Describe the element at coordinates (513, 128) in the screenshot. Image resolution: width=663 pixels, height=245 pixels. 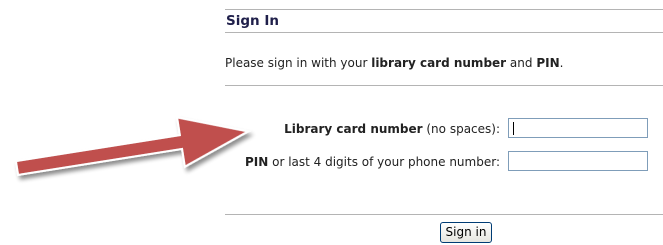
I see `text-cursor` at that location.